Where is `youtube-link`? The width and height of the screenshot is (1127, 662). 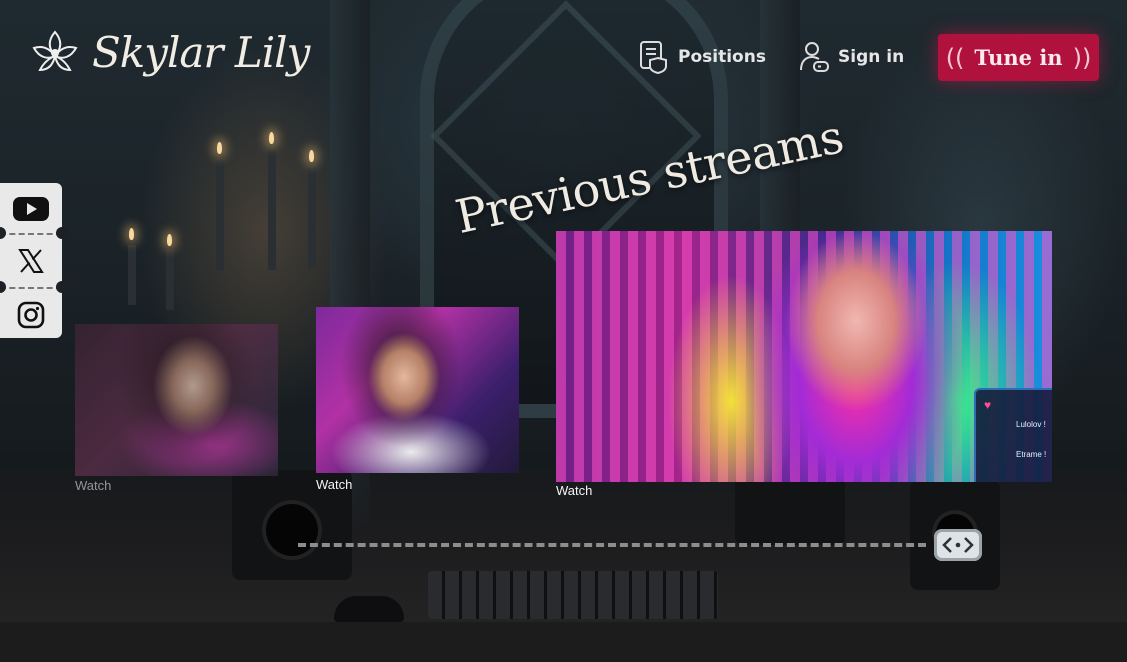
youtube-link is located at coordinates (31, 209).